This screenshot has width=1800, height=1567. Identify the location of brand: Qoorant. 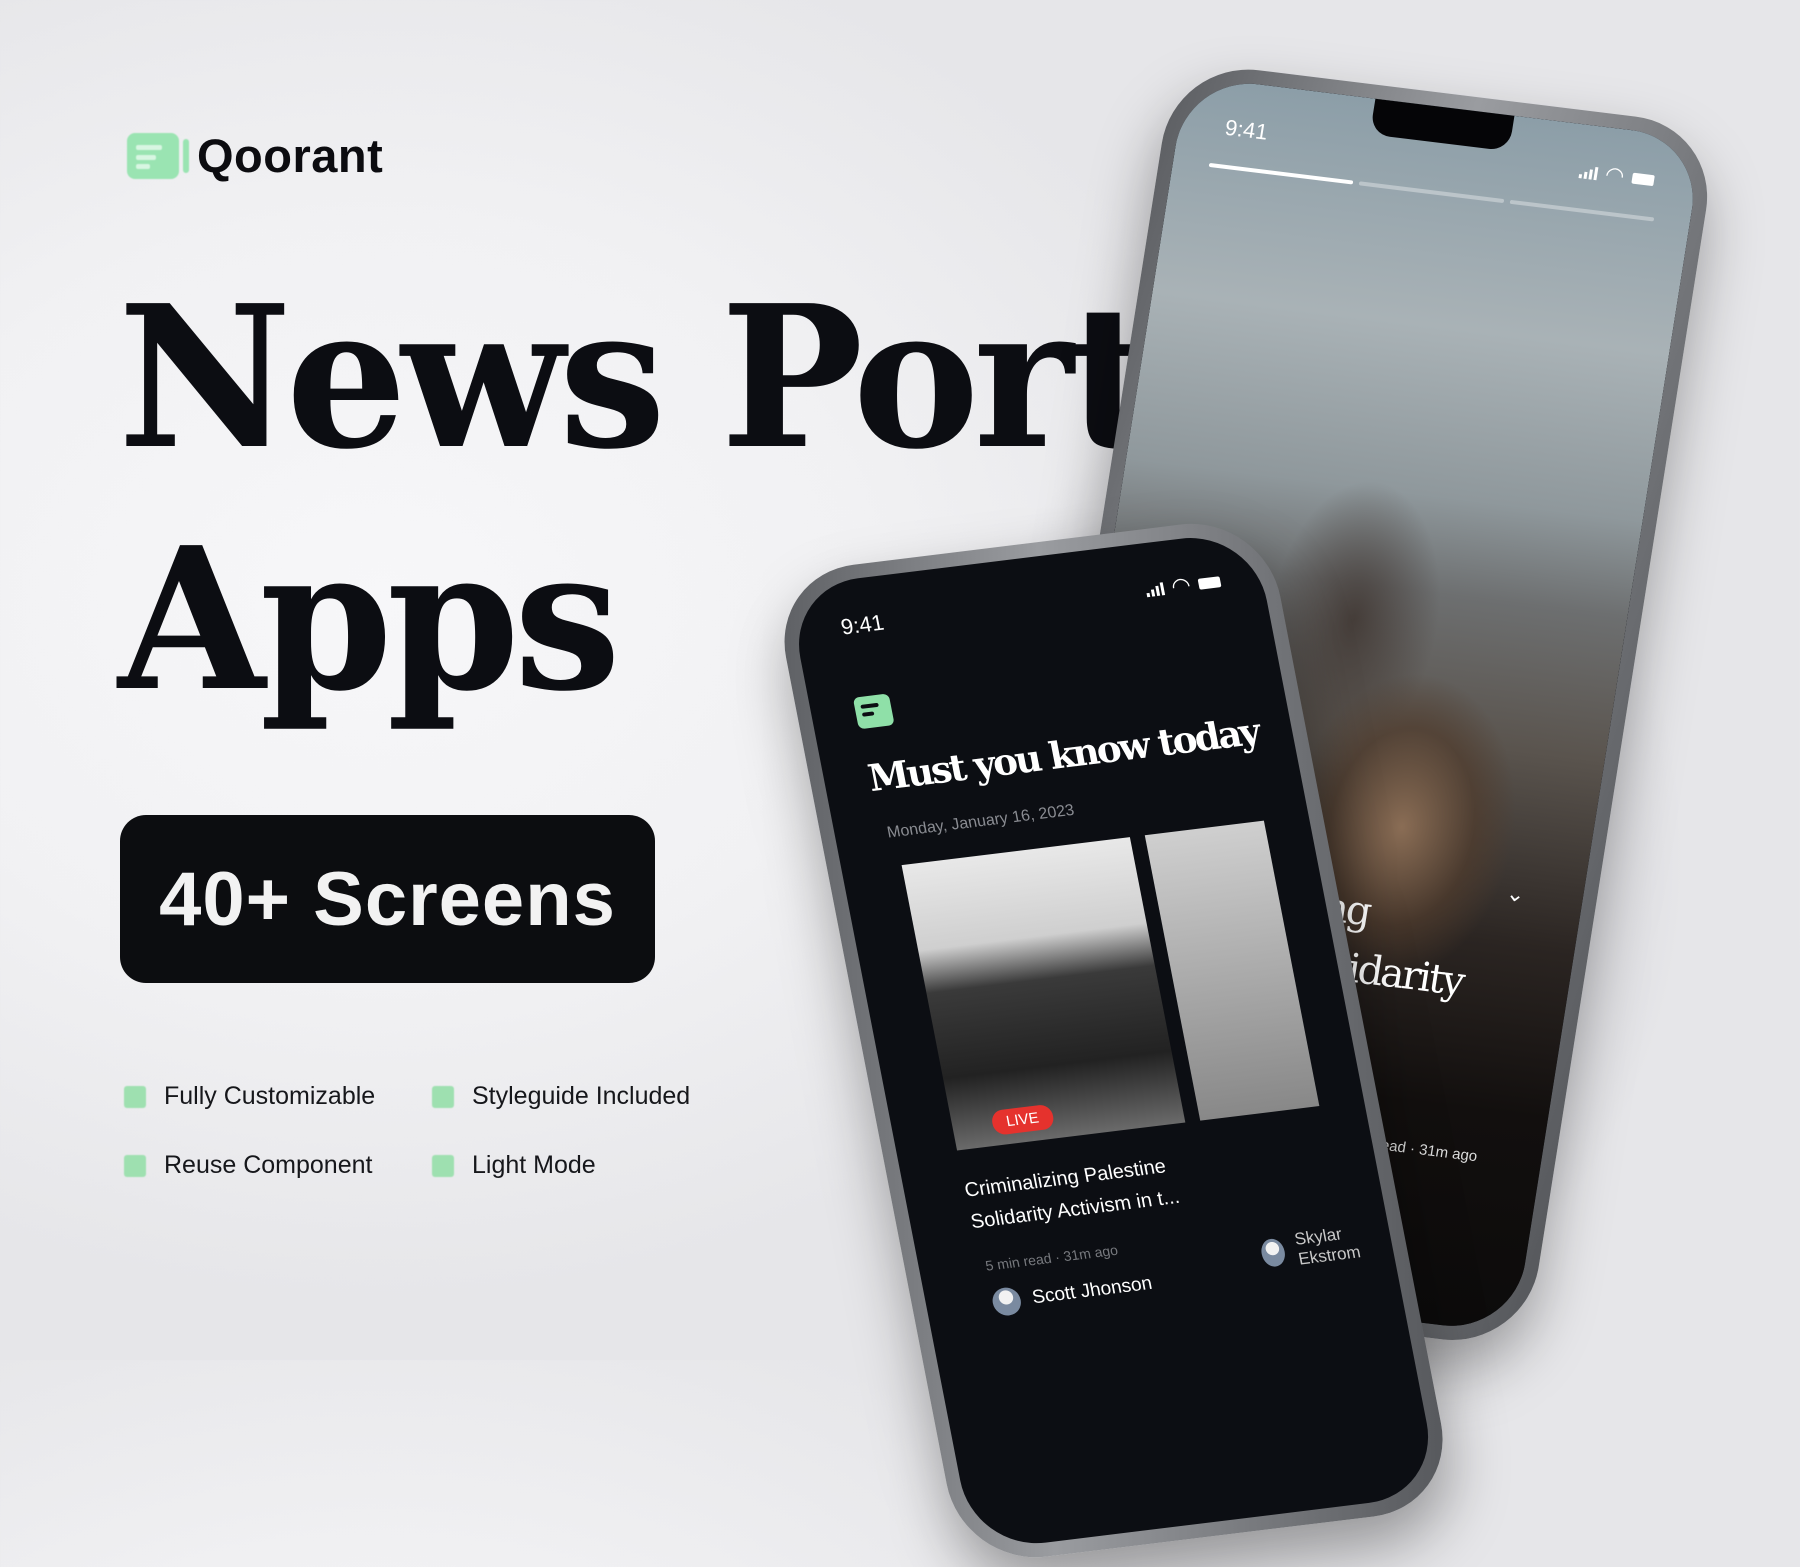
(255, 155).